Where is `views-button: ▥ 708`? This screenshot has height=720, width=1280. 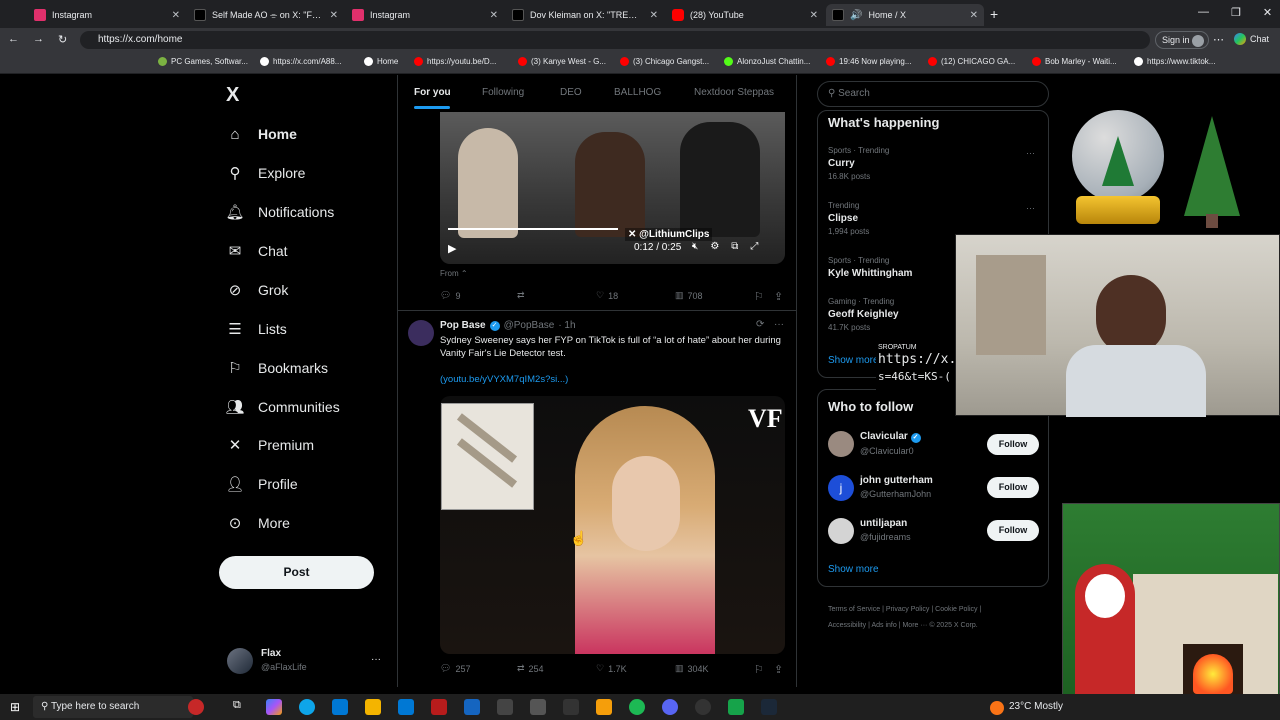
views-button: ▥ 708 is located at coordinates (689, 295).